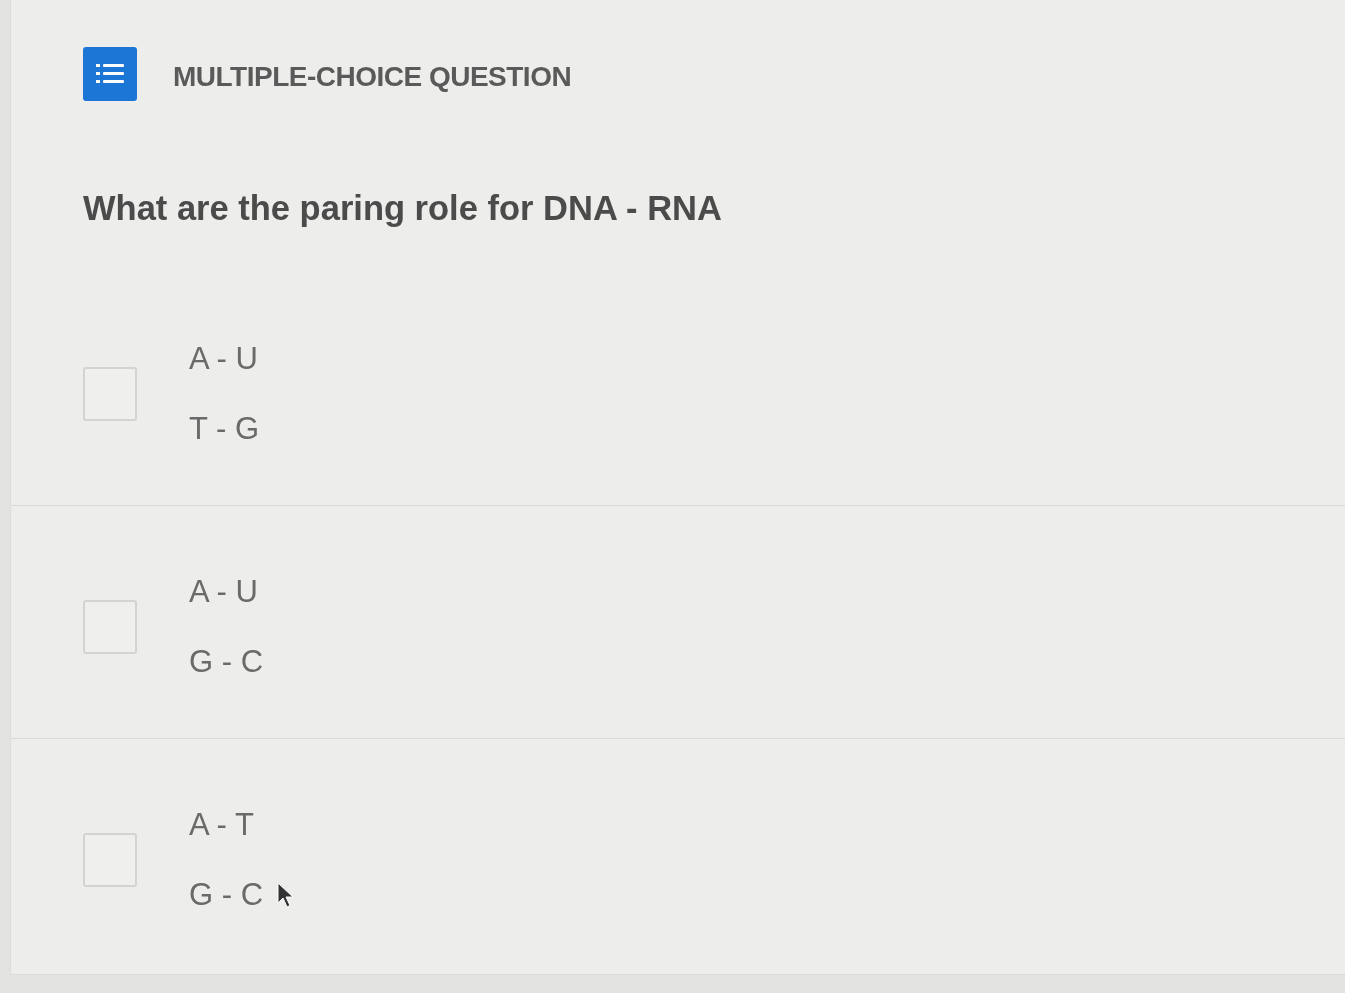 The width and height of the screenshot is (1345, 993). Describe the element at coordinates (372, 77) in the screenshot. I see `question-type-title: MULTIPLE-CHOICE QUESTION` at that location.